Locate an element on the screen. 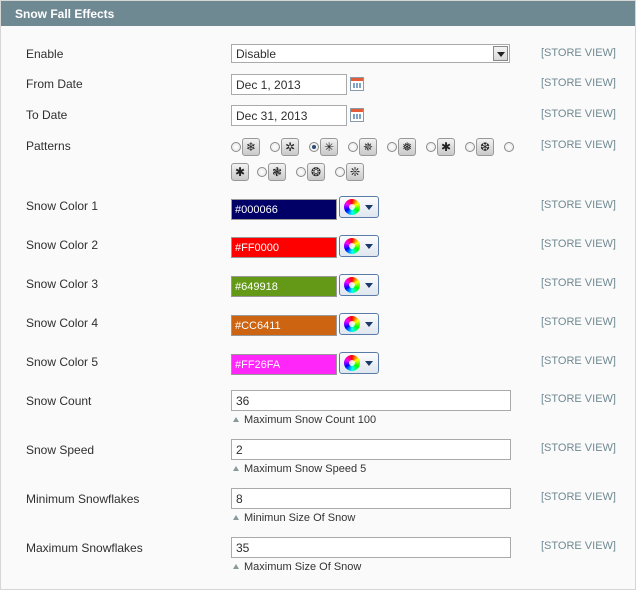 This screenshot has height=590, width=636. snow-color-3-label: Snow Color 3 is located at coordinates (62, 284).